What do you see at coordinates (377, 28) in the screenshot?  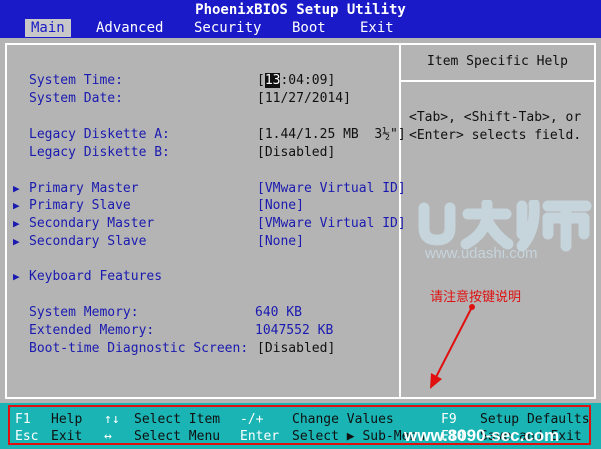 I see `menu-exit: Exit` at bounding box center [377, 28].